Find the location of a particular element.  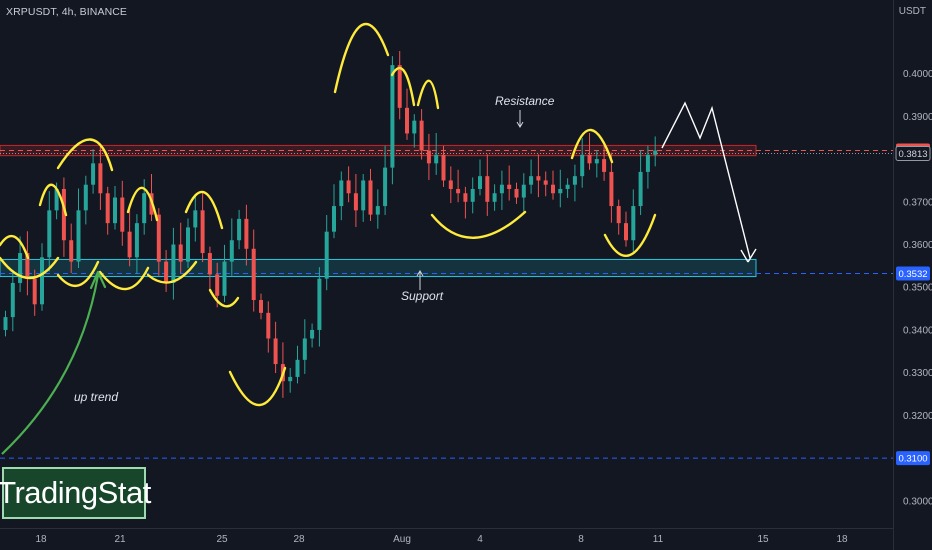

y-tick-label: 0.3900 is located at coordinates (917, 117).